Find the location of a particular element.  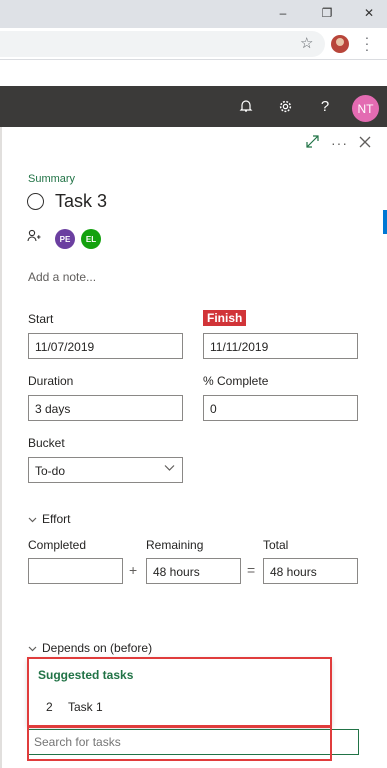

effort-section-toggle: Effort is located at coordinates (49, 519).